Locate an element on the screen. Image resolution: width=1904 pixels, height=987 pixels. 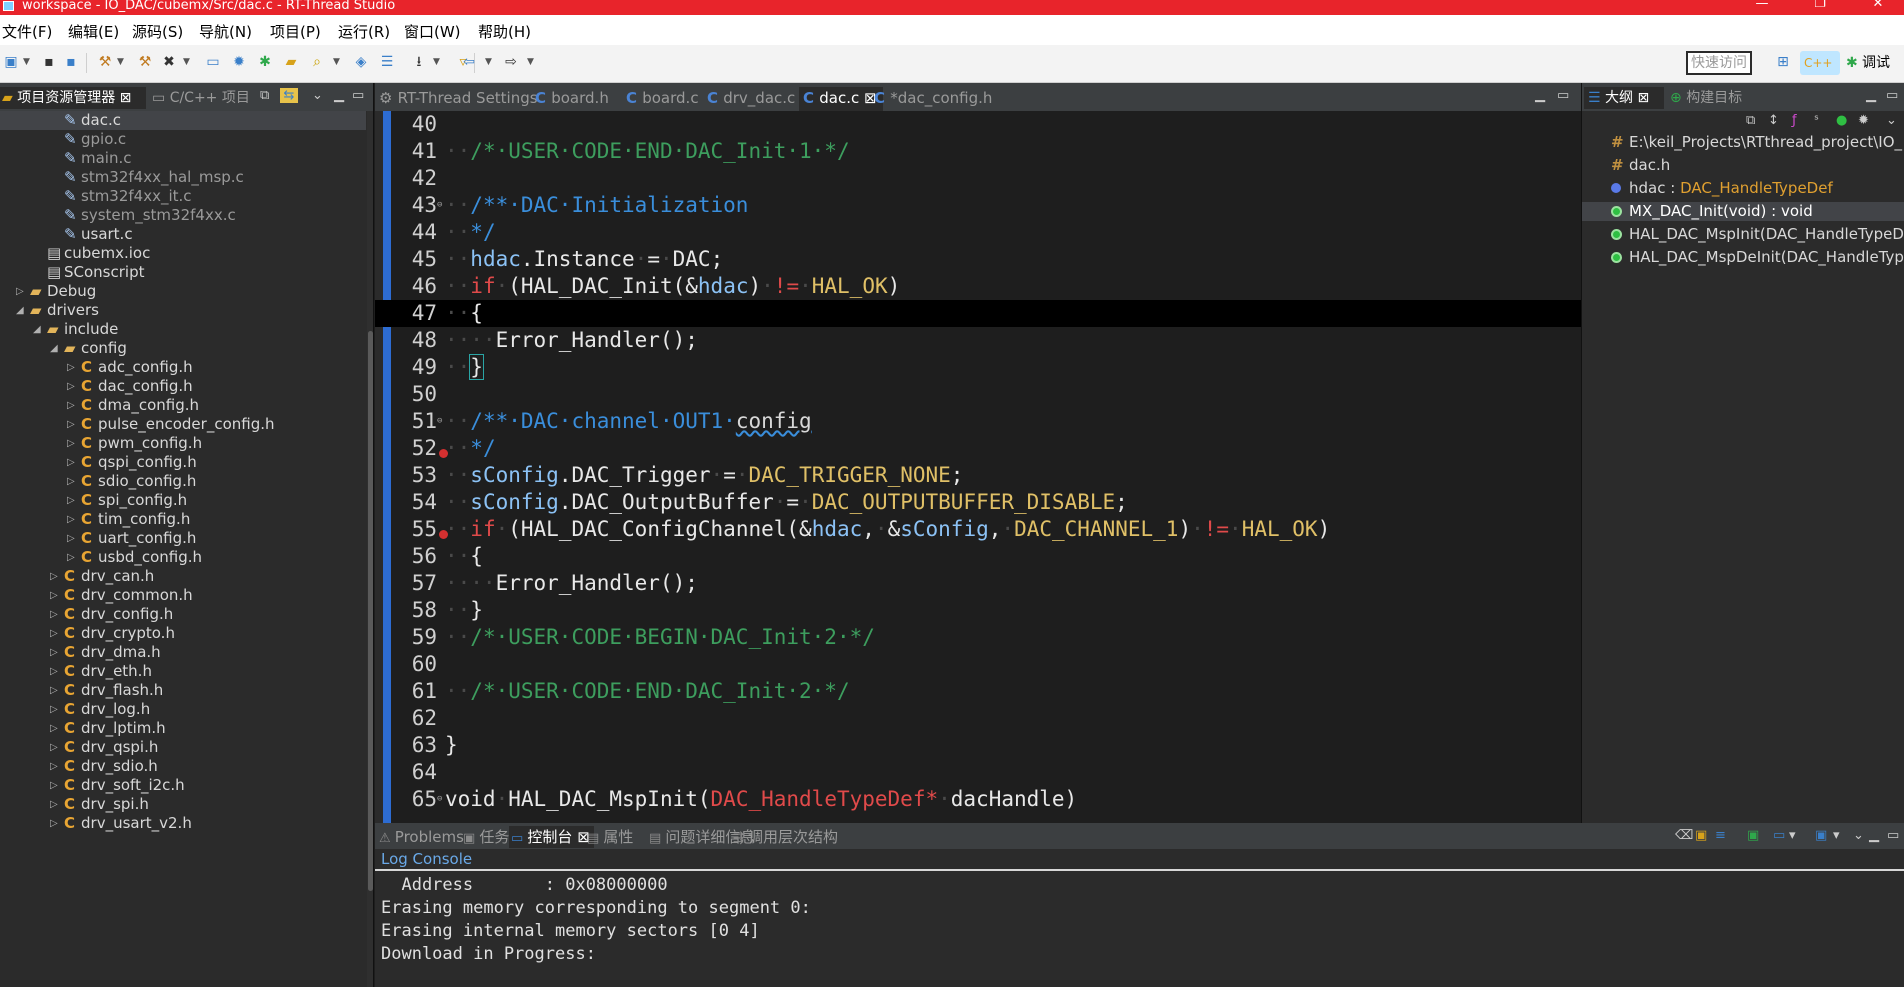
code-line: 49 ··} is located at coordinates (978, 367).